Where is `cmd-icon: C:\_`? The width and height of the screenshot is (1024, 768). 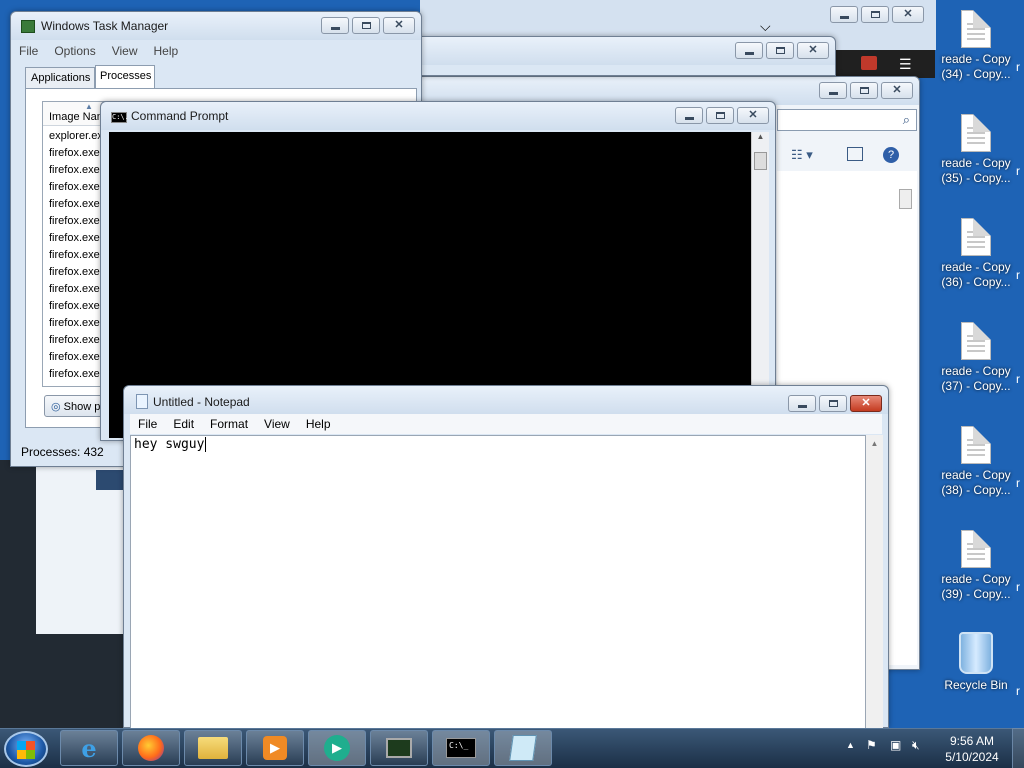 cmd-icon: C:\_ is located at coordinates (461, 748).